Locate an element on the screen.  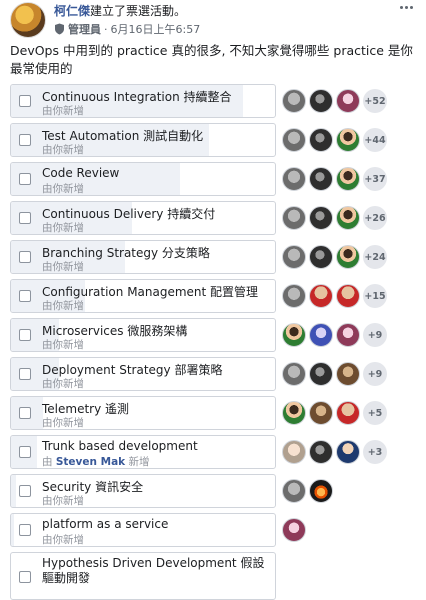
option-voters: +26 is located at coordinates (334, 218).